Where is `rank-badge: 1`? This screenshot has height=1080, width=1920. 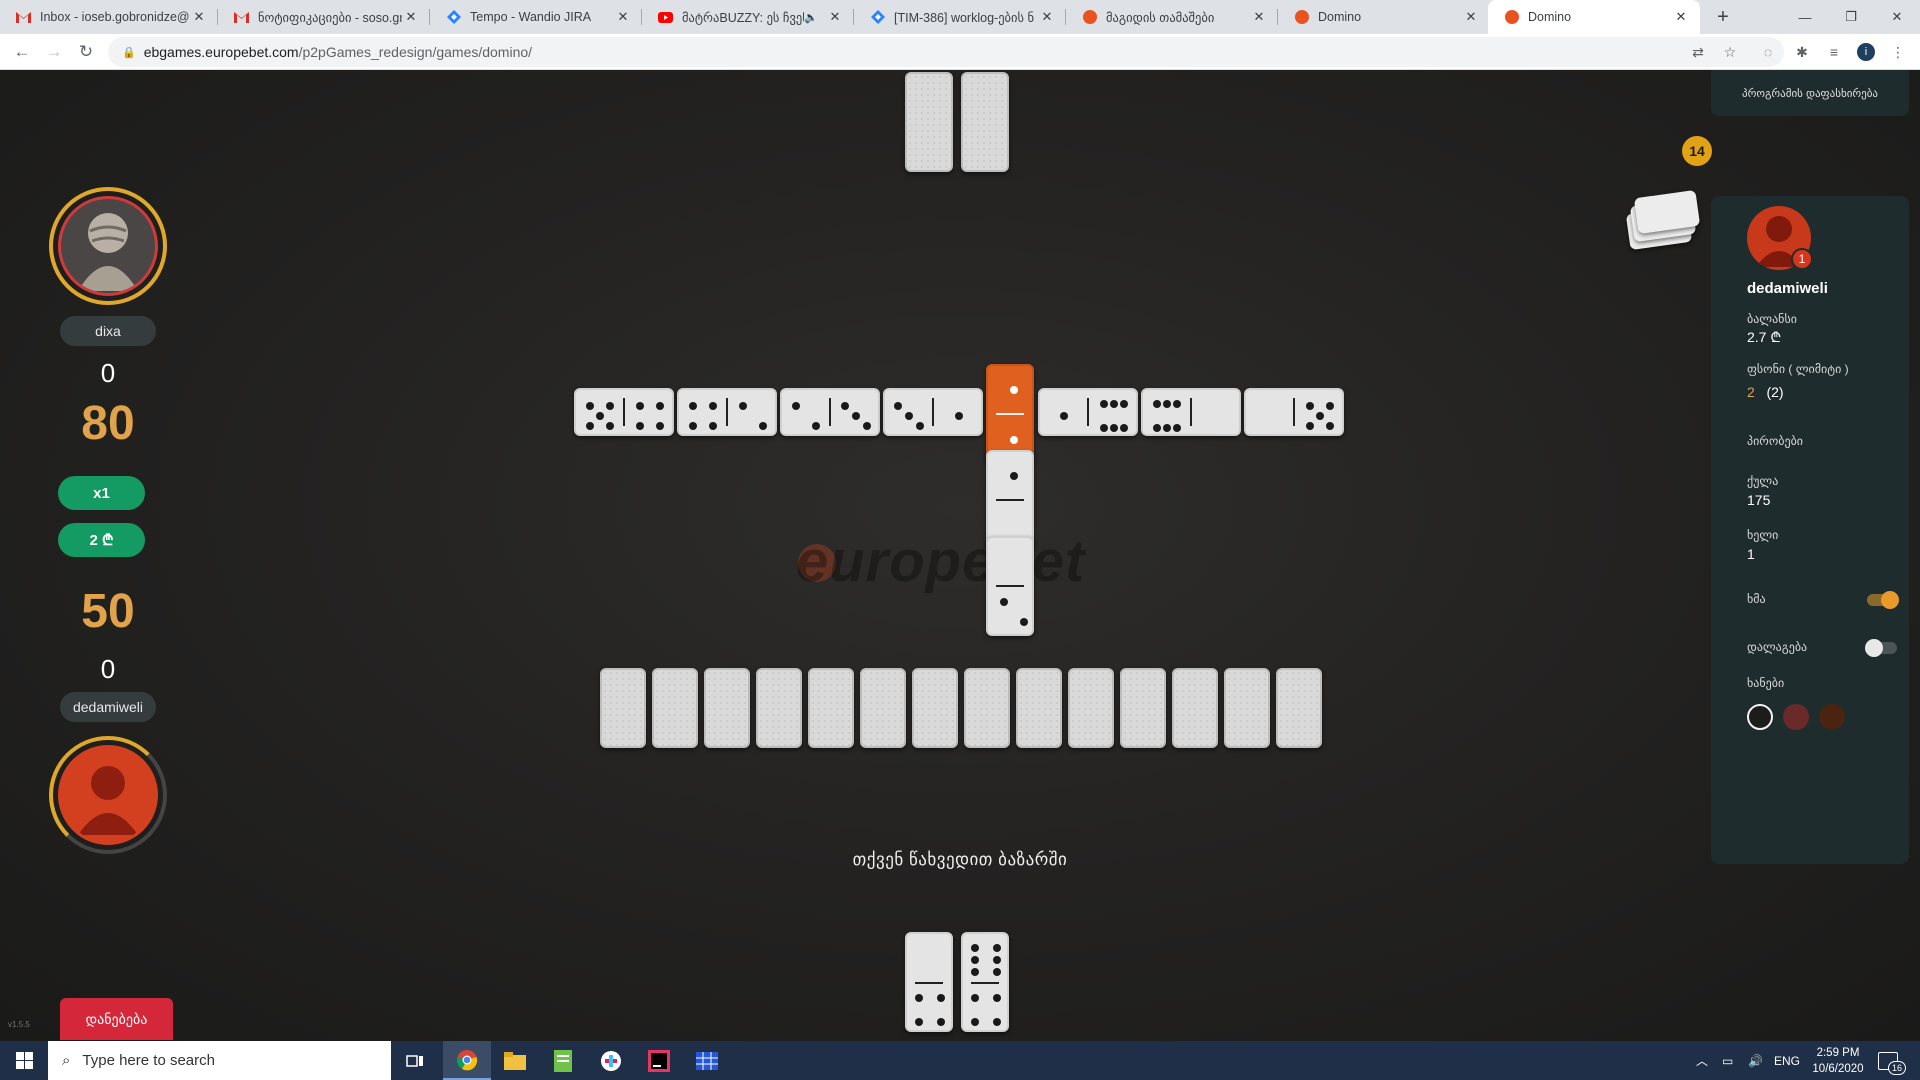
rank-badge: 1 is located at coordinates (1802, 259).